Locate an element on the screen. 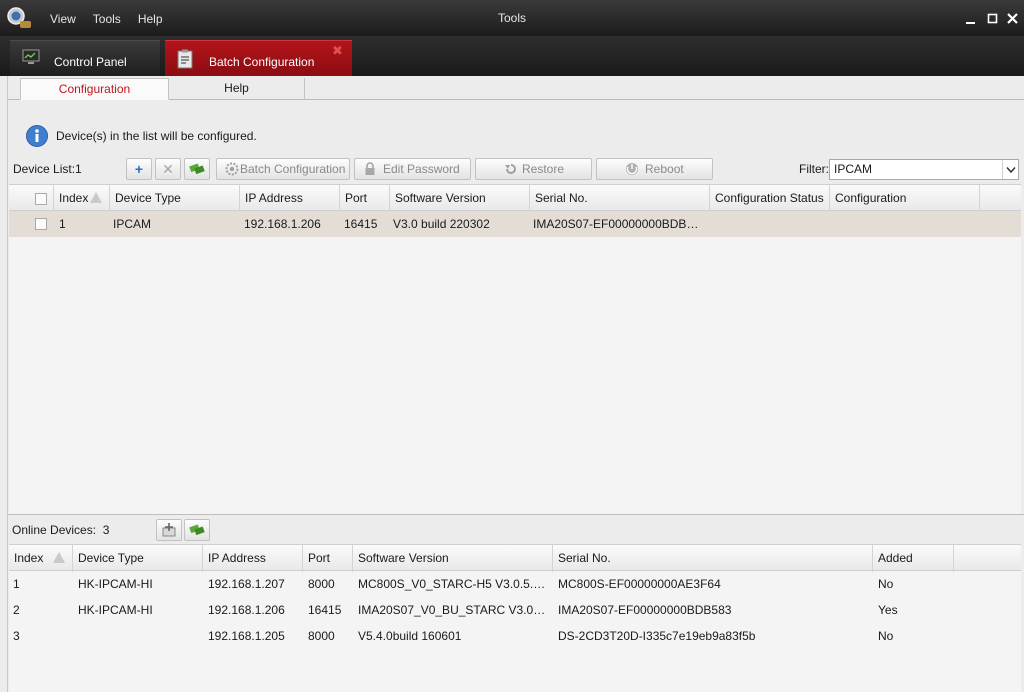 Image resolution: width=1024 pixels, height=692 pixels. cell-configuration-status is located at coordinates (771, 224).